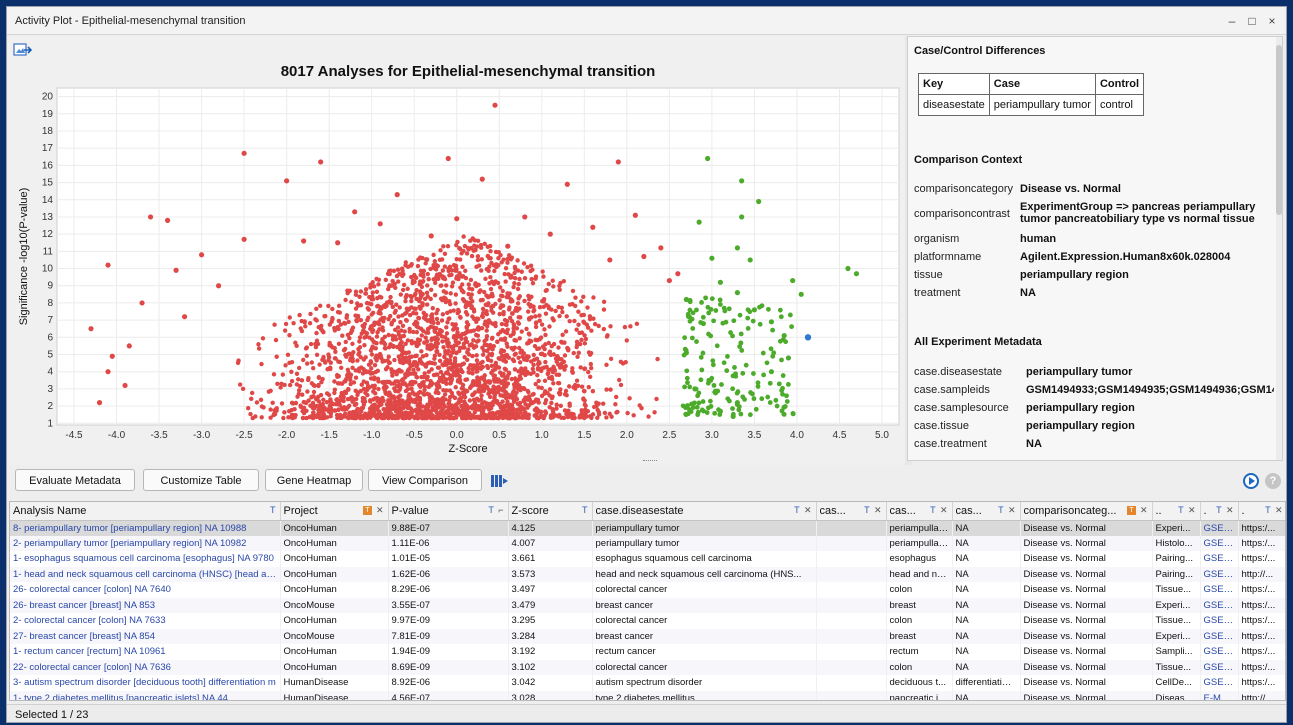 This screenshot has height=725, width=1293. What do you see at coordinates (23, 50) in the screenshot?
I see `export-image-icon` at bounding box center [23, 50].